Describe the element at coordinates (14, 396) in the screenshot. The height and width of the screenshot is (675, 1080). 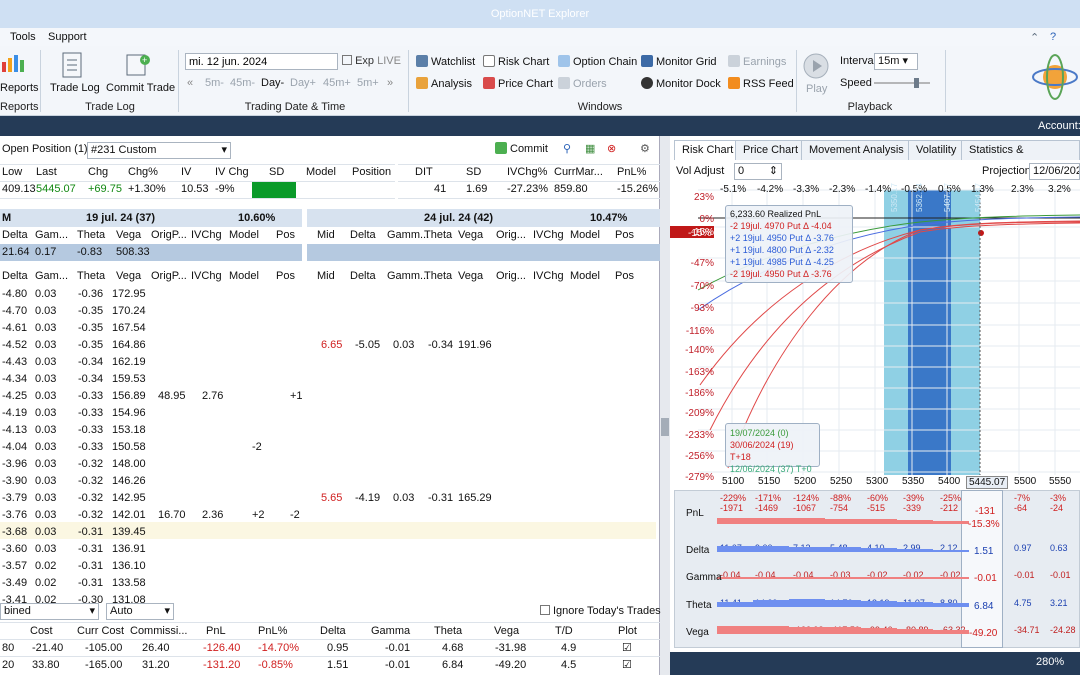
I see `chain-cell: -4.25` at that location.